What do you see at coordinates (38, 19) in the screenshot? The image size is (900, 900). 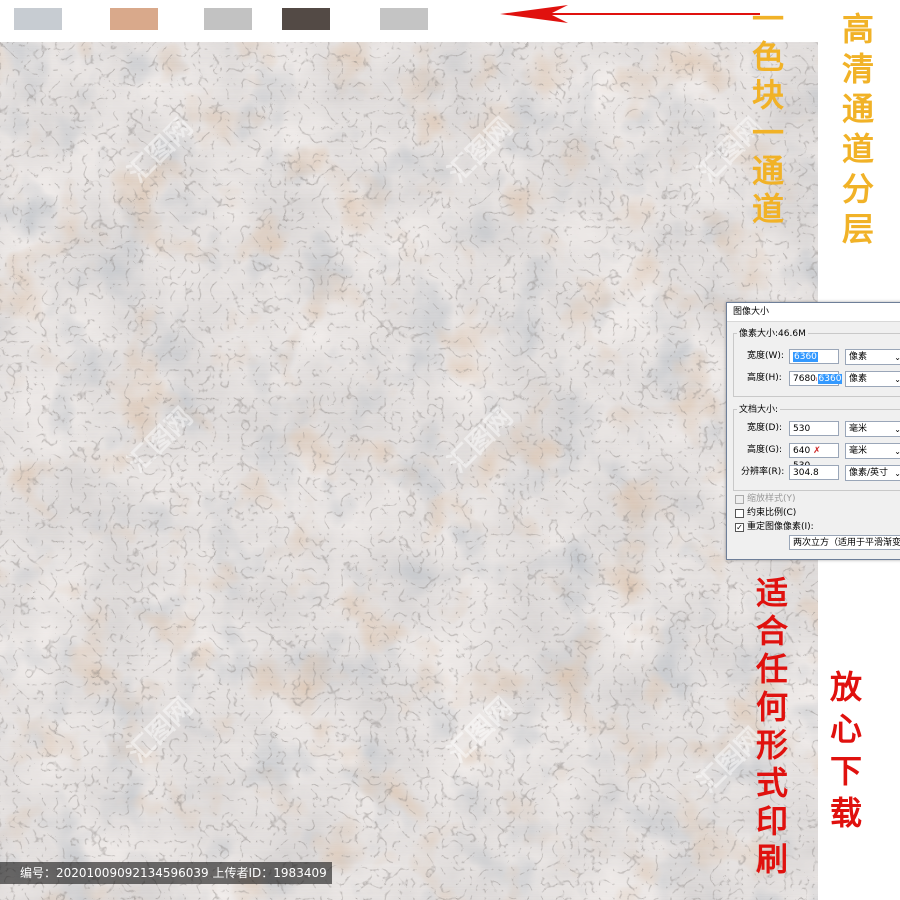 I see `swatch-blue-grey` at bounding box center [38, 19].